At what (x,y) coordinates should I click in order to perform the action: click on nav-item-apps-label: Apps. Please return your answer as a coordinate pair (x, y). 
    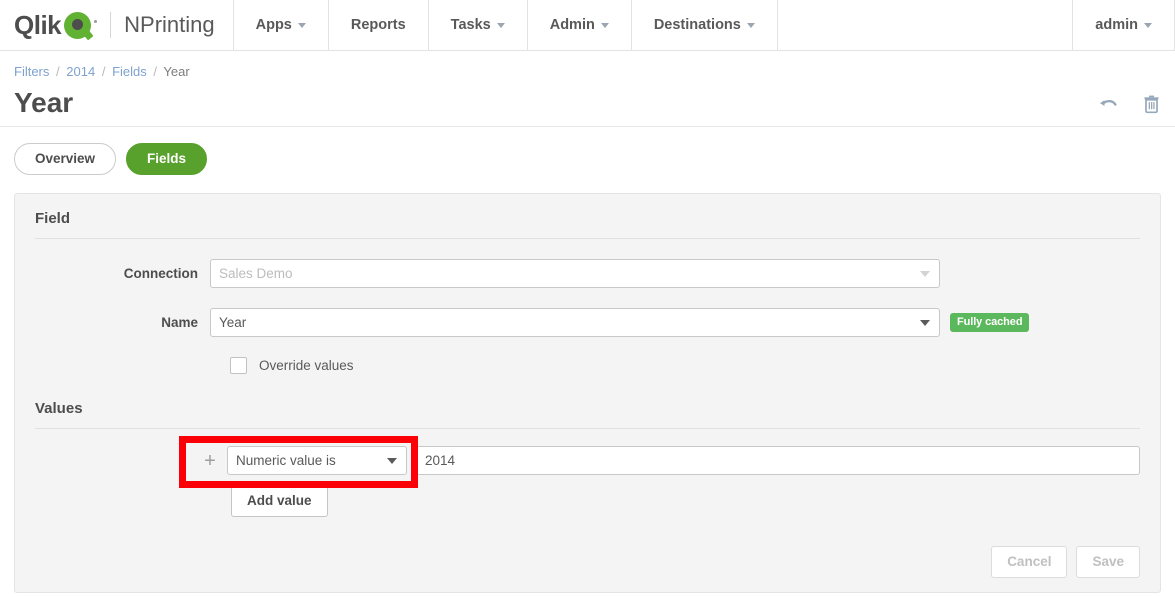
    Looking at the image, I should click on (273, 25).